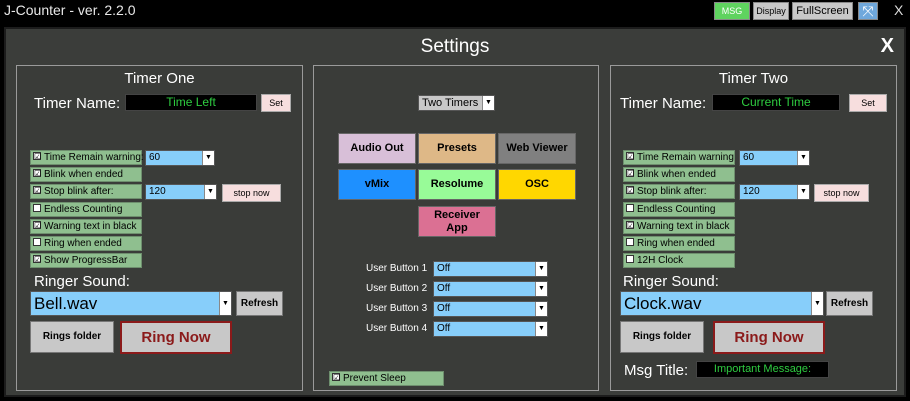  Describe the element at coordinates (457, 221) in the screenshot. I see `receiver-app-button: Receiver App` at that location.